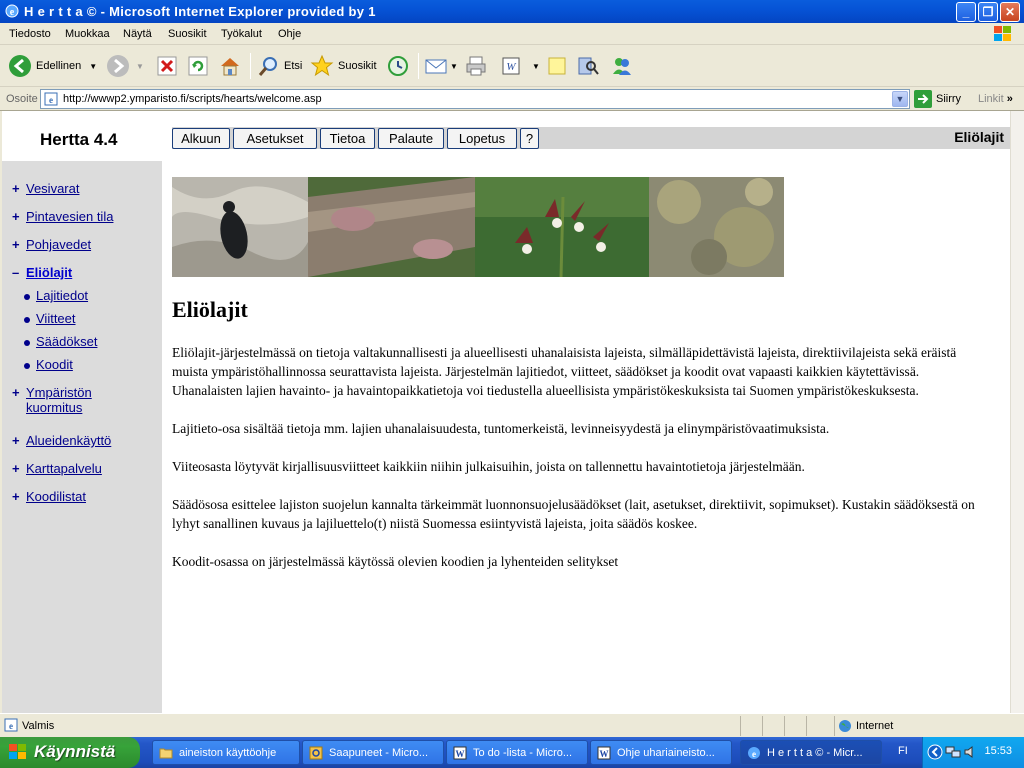 This screenshot has height=768, width=1024. Describe the element at coordinates (87, 34) in the screenshot. I see `menu-edit: Muokkaa` at that location.